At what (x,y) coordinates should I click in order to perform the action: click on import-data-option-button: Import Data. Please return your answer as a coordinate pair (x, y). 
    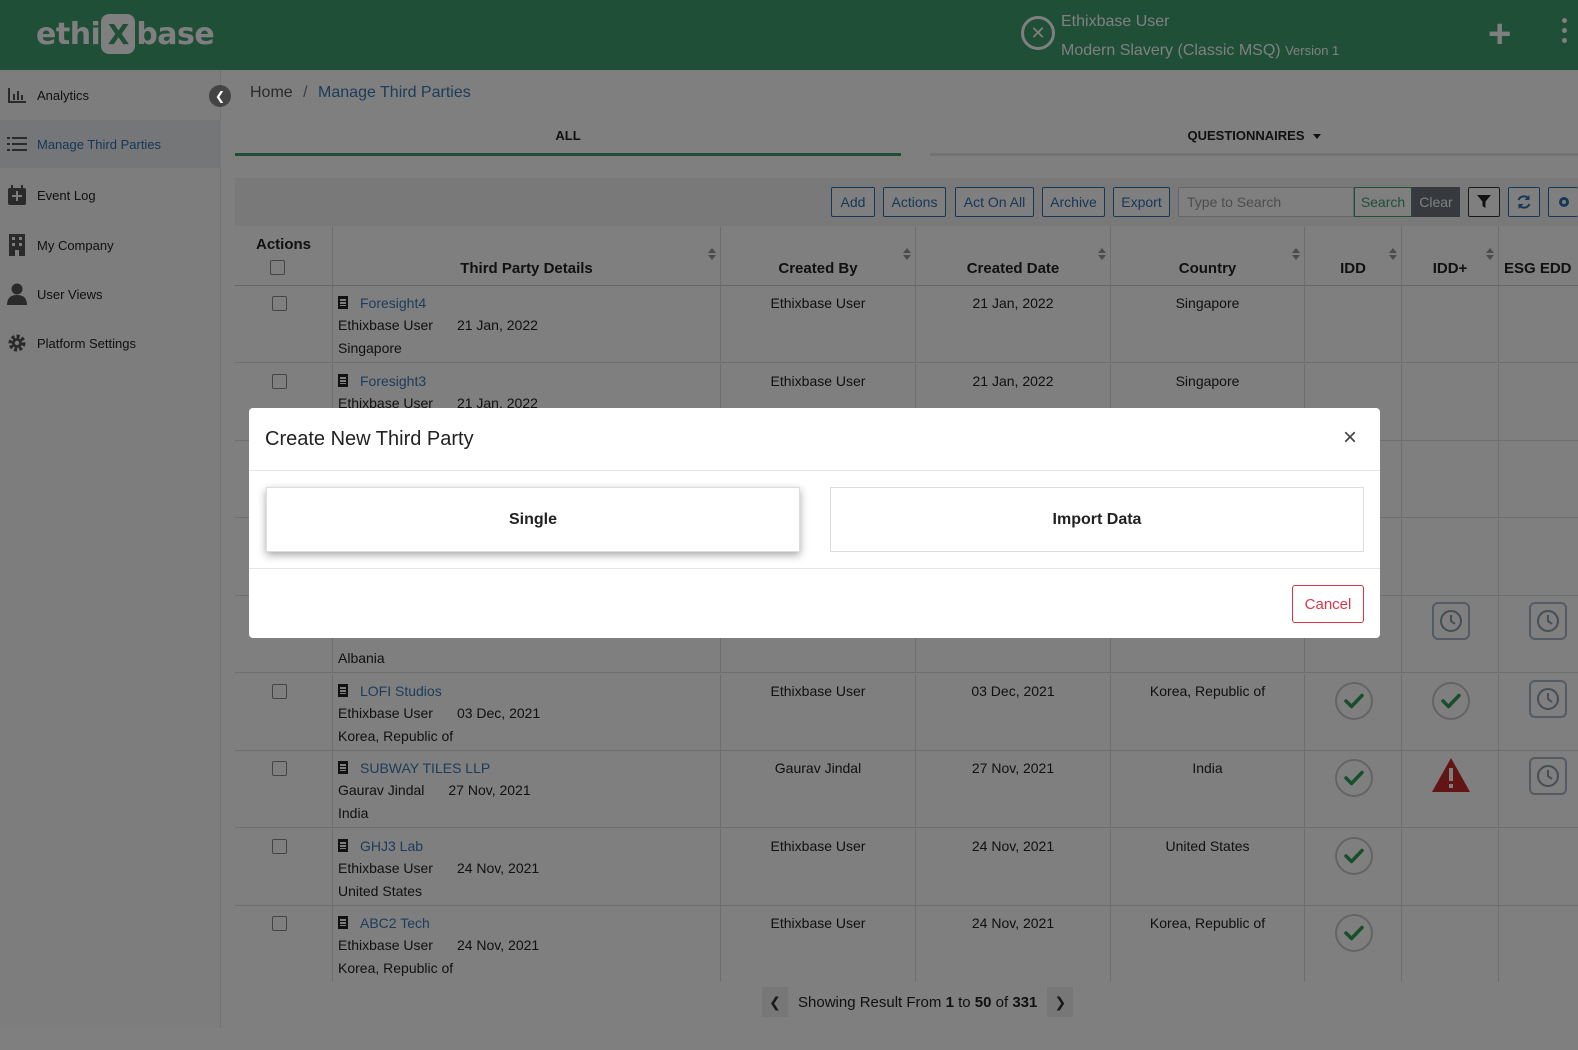
    Looking at the image, I should click on (1097, 519).